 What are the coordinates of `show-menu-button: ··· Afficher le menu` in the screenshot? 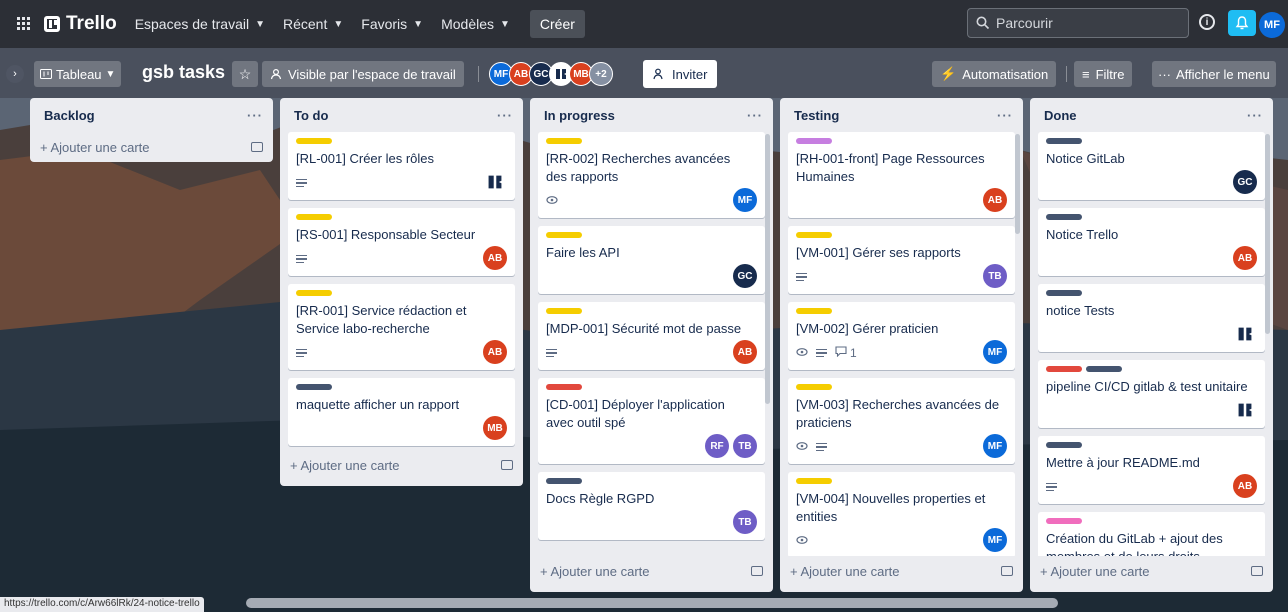 It's located at (1214, 74).